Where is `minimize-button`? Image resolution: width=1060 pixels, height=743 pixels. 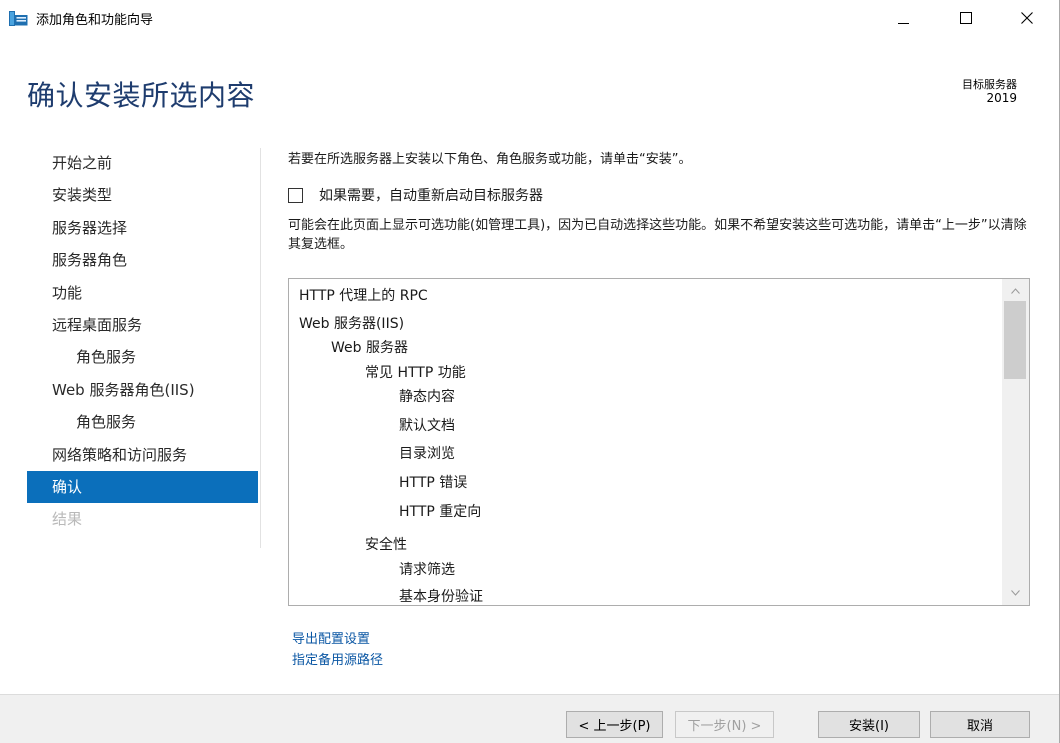
minimize-button is located at coordinates (903, 18).